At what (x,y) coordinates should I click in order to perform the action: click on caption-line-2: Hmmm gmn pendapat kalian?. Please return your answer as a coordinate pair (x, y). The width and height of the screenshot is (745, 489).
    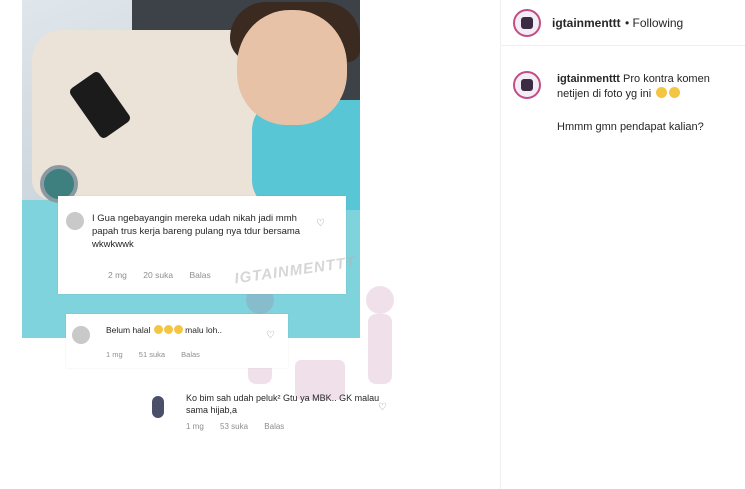
    Looking at the image, I should click on (630, 127).